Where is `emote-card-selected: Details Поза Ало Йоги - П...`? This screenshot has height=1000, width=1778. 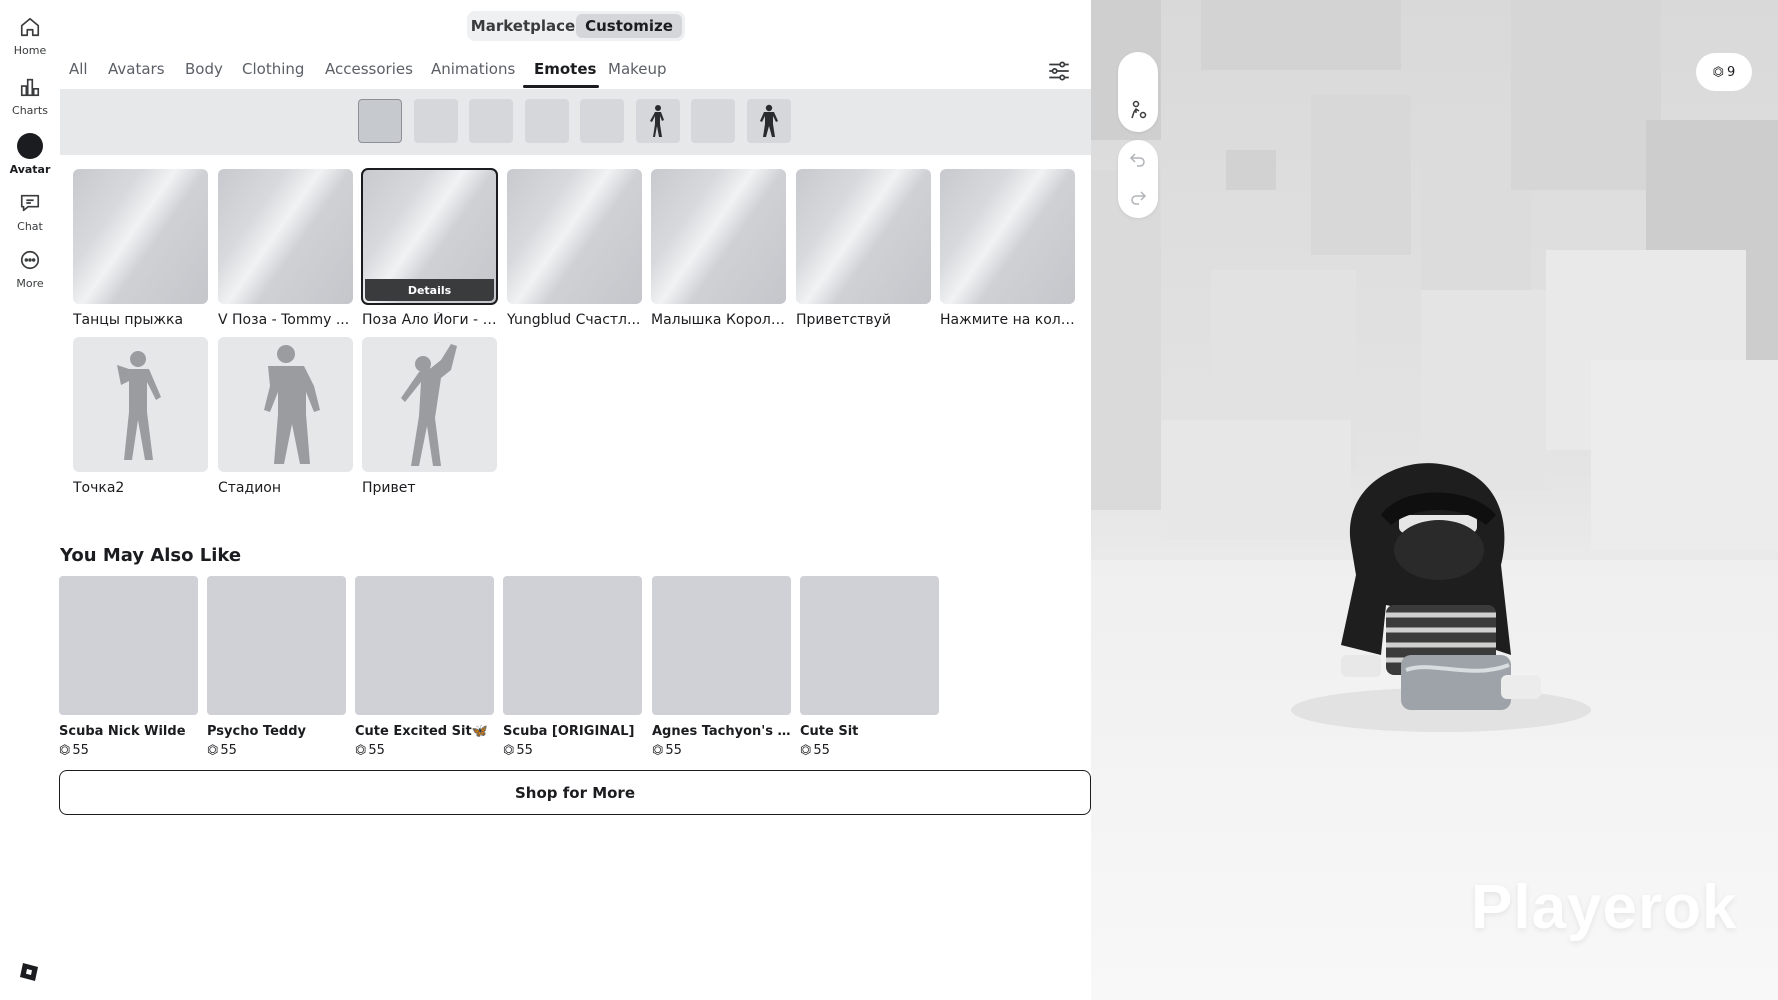 emote-card-selected: Details Поза Ало Йоги - П... is located at coordinates (429, 248).